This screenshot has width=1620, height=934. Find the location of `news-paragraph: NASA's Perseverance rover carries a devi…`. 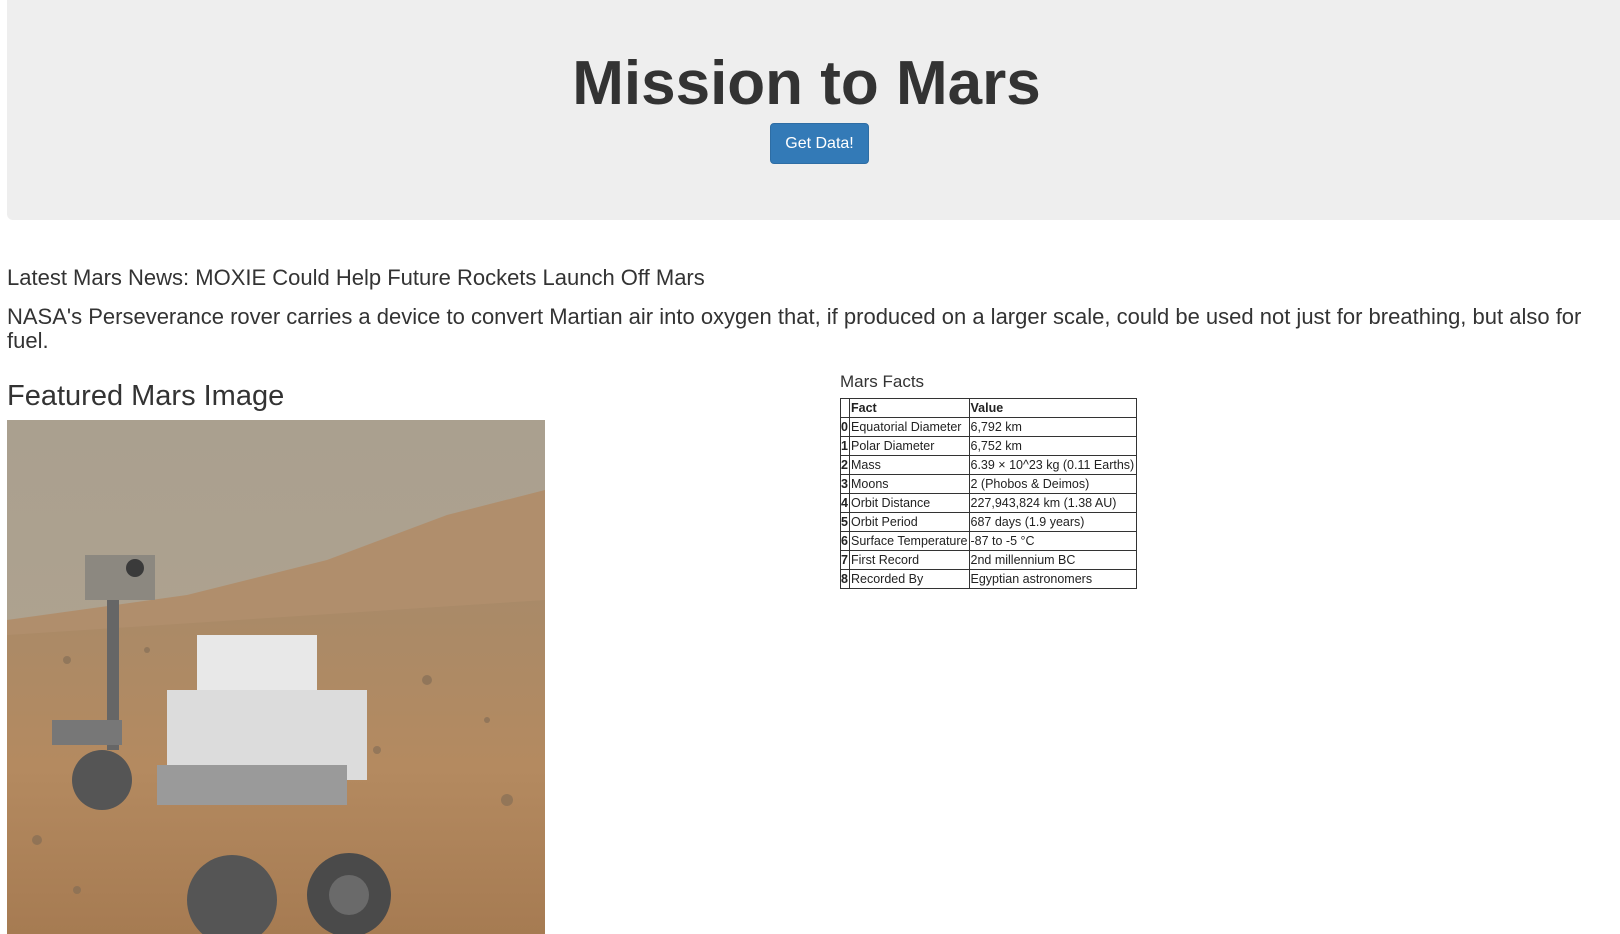

news-paragraph: NASA's Perseverance rover carries a devi… is located at coordinates (794, 328).